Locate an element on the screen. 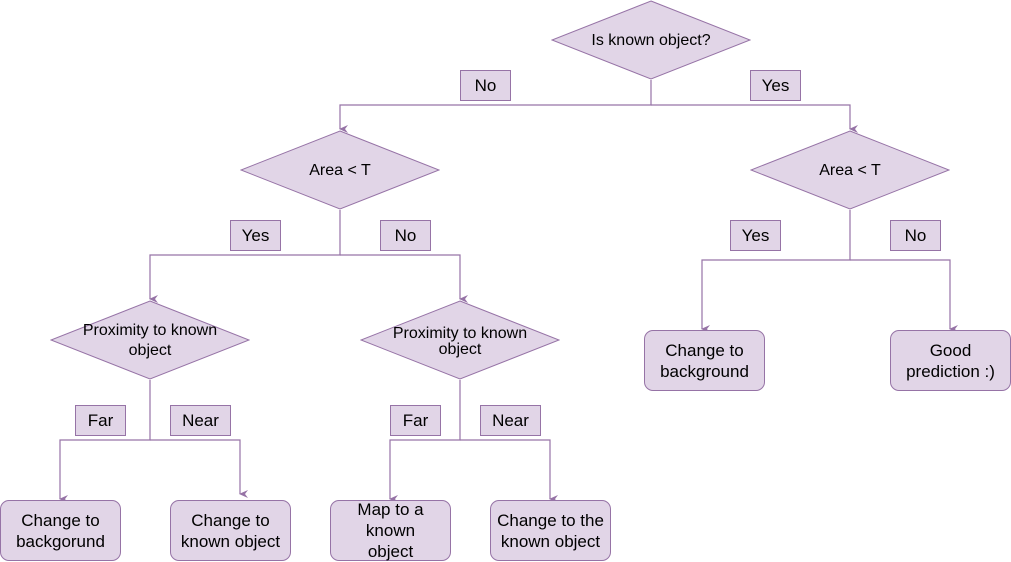 The height and width of the screenshot is (562, 1011). leaf-change-to-background-right: Change to background is located at coordinates (704, 360).